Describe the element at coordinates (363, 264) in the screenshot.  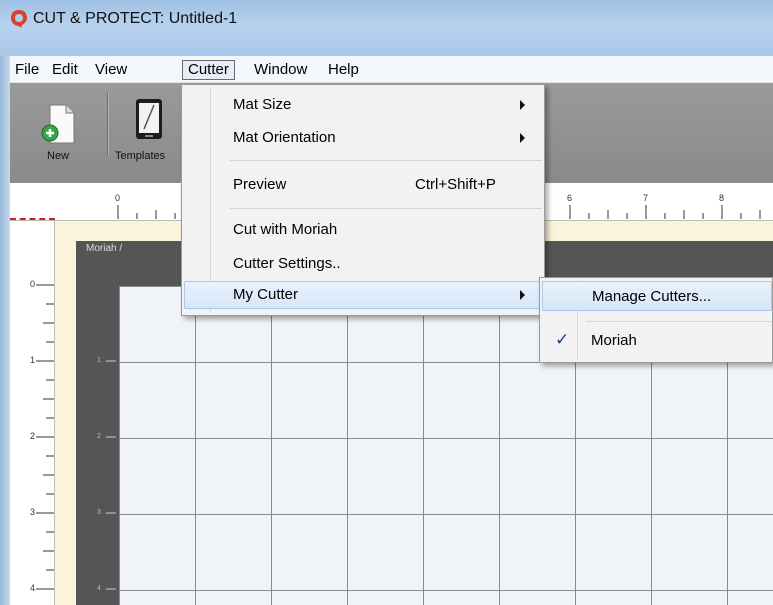
I see `menu-item-cutter-settings: Cutter Settings..` at that location.